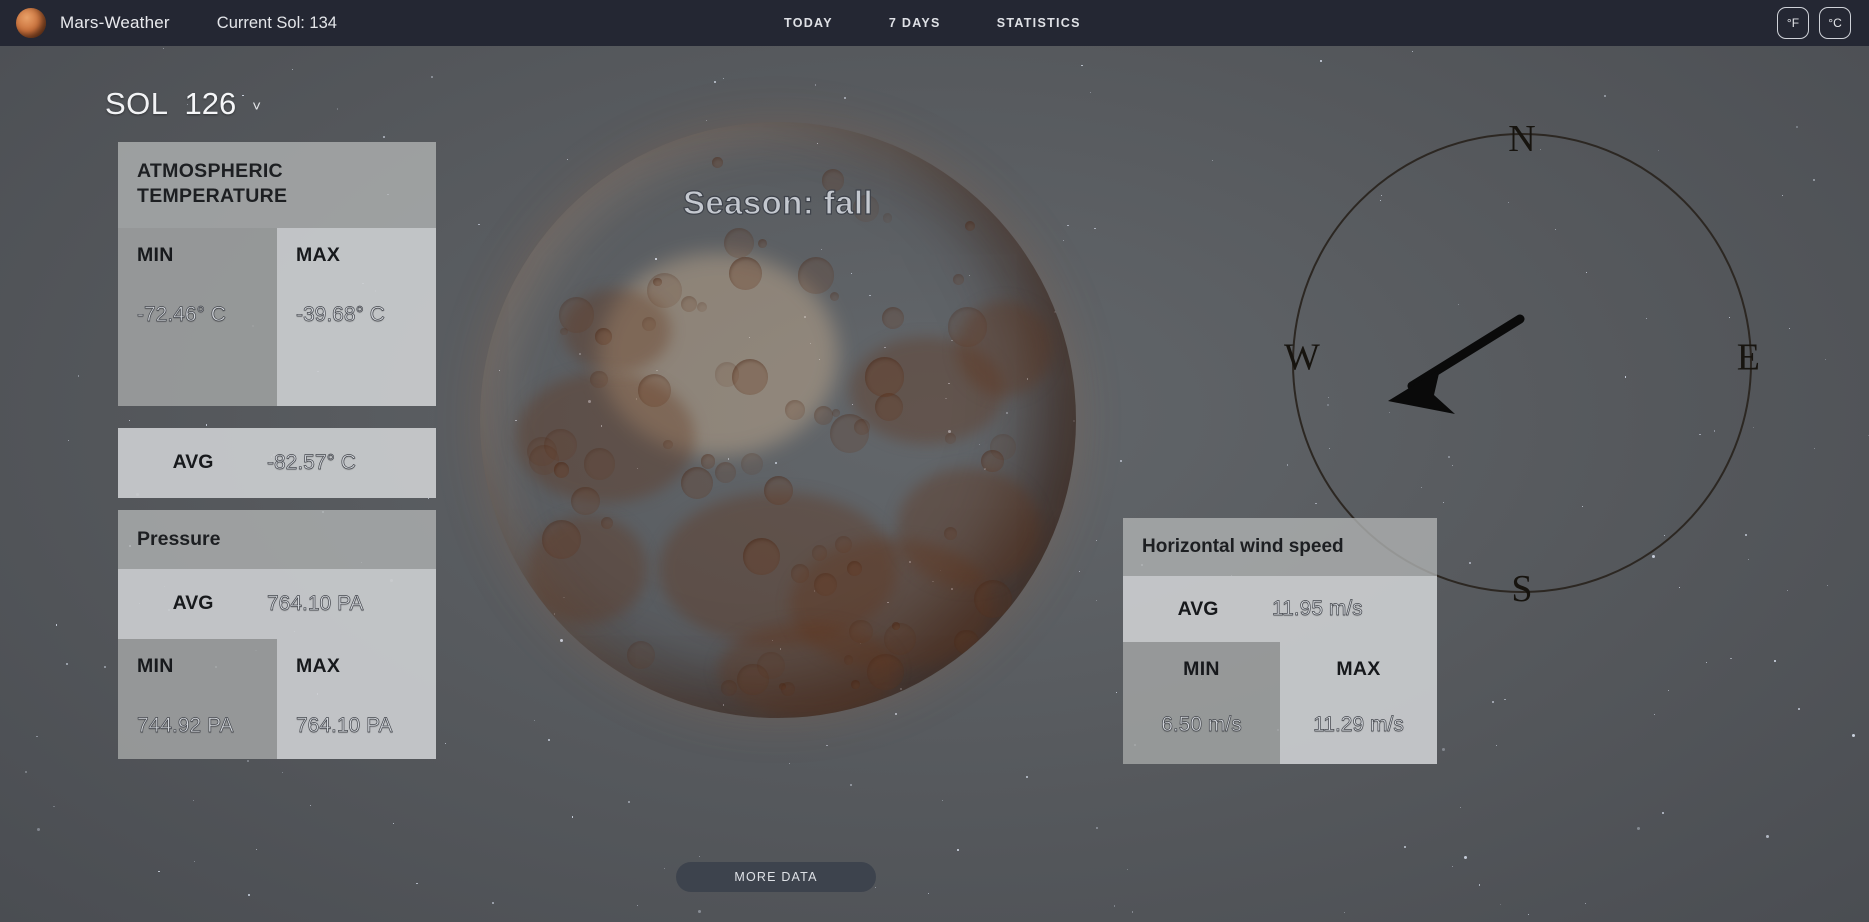 The height and width of the screenshot is (922, 1869). I want to click on season-label: Season: fall, so click(778, 202).